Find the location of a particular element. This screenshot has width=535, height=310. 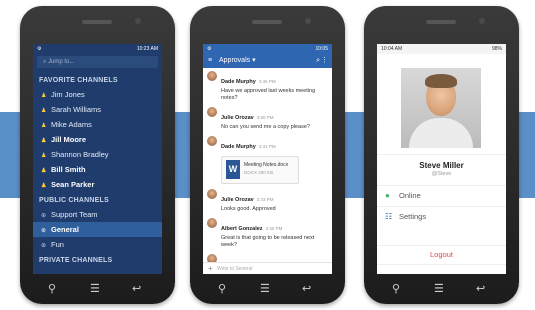

private-channels-header: PRIVATE CHANNELS is located at coordinates (76, 260).